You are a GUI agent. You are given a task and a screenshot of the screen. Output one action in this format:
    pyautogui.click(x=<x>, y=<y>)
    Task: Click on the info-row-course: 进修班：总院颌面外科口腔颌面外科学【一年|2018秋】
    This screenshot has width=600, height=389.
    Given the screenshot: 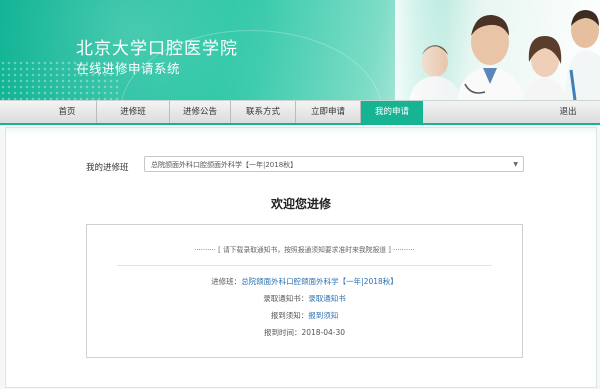 What is the action you would take?
    pyautogui.click(x=304, y=281)
    